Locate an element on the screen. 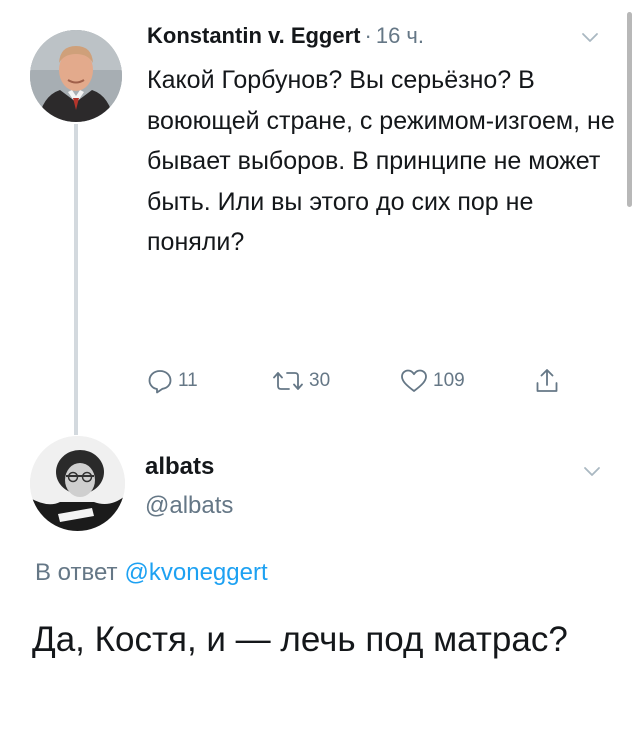  reply-count: 11 is located at coordinates (188, 380).